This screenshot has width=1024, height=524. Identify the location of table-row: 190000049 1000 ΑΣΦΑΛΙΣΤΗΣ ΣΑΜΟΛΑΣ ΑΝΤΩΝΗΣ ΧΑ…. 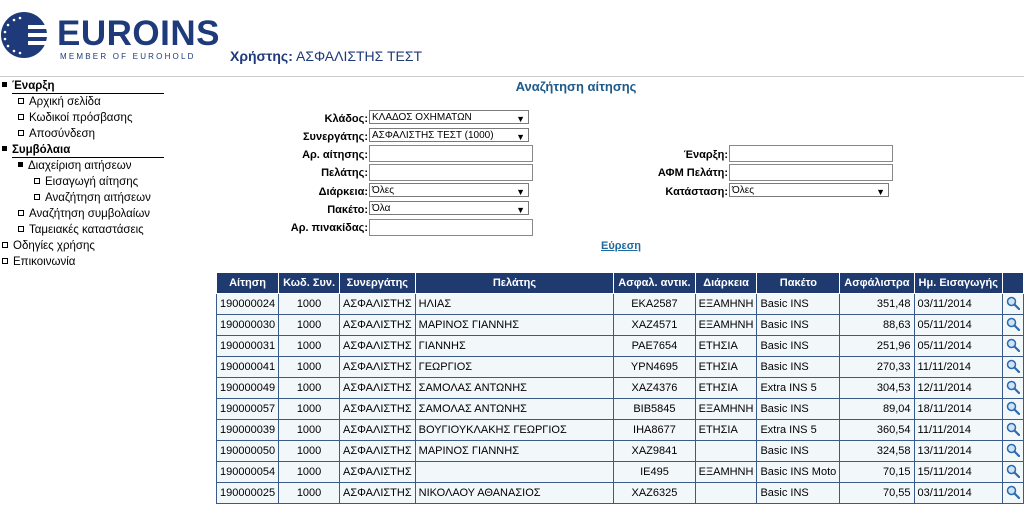
(619, 388).